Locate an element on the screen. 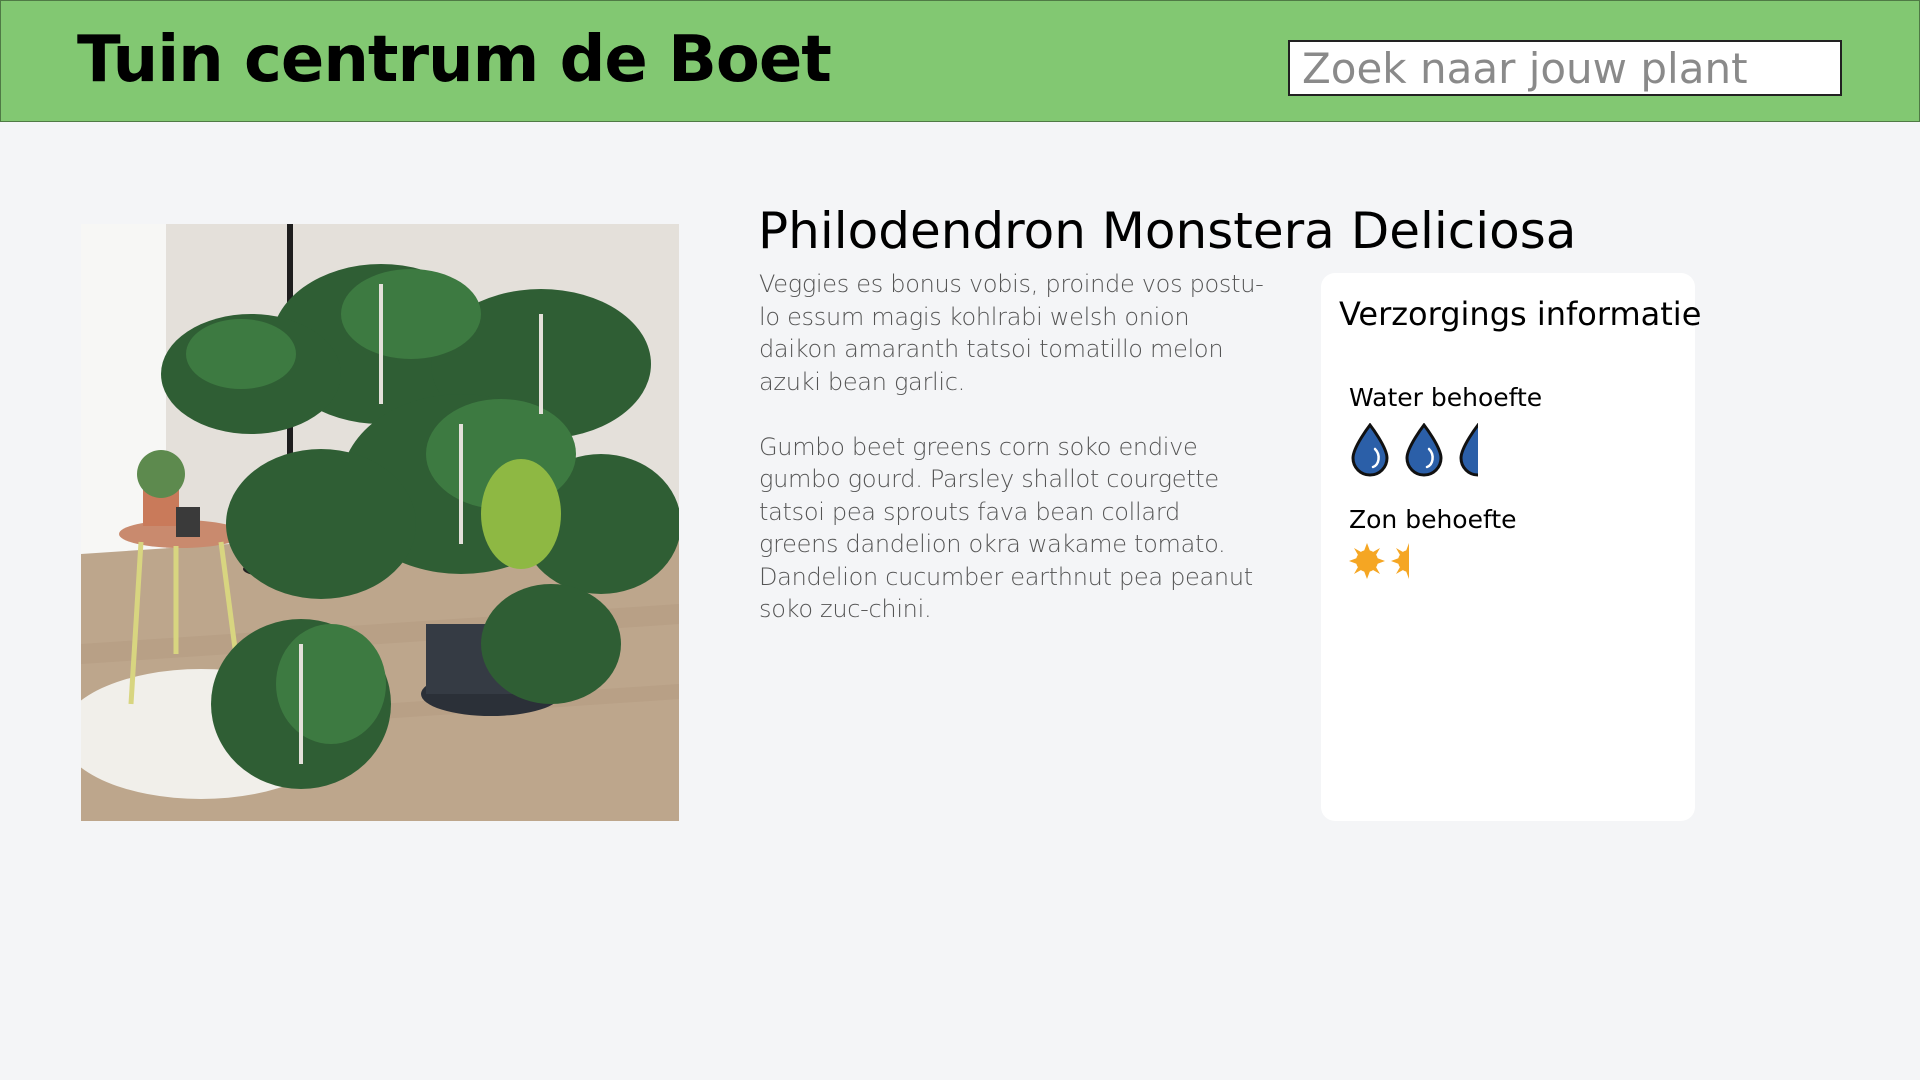 This screenshot has width=1920, height=1080. sun-need-label: Zon behoefte is located at coordinates (1433, 519).